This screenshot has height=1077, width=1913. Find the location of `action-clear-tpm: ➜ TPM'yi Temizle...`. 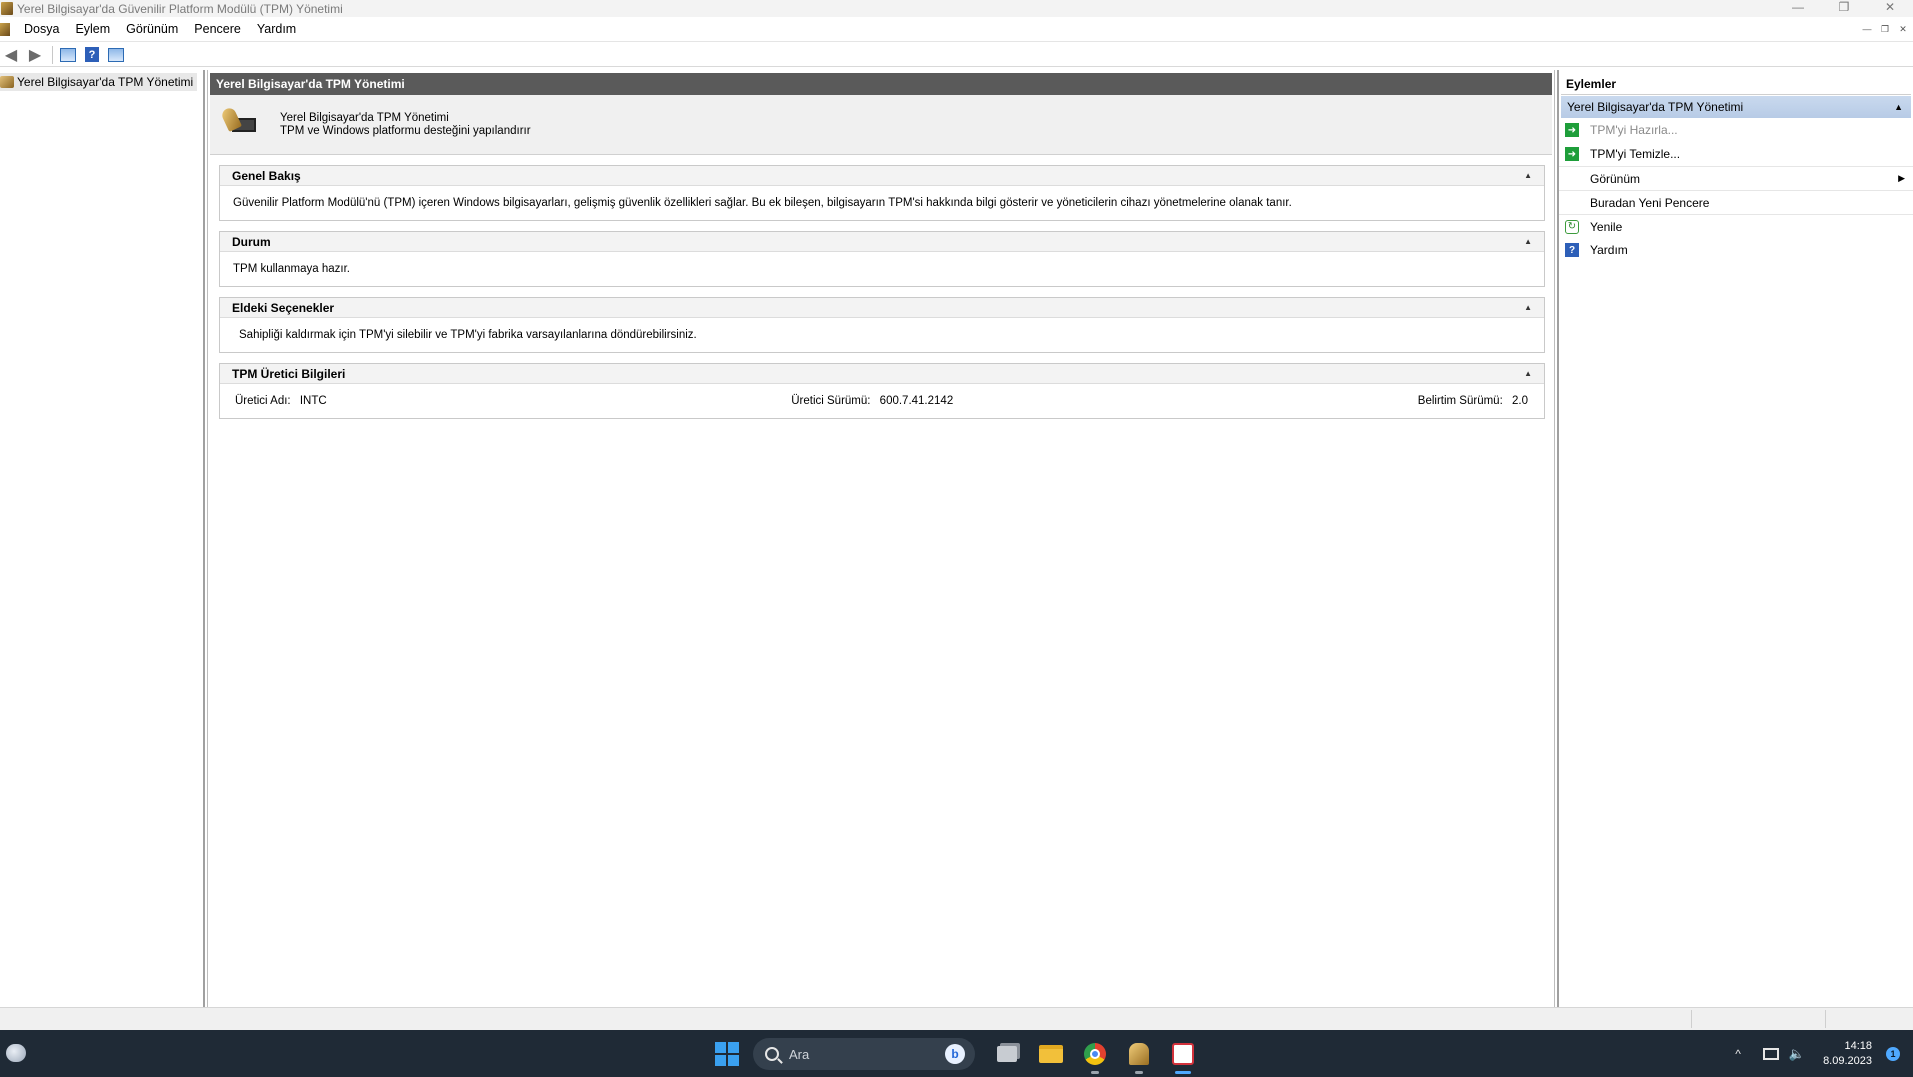

action-clear-tpm: ➜ TPM'yi Temizle... is located at coordinates (1736, 154).